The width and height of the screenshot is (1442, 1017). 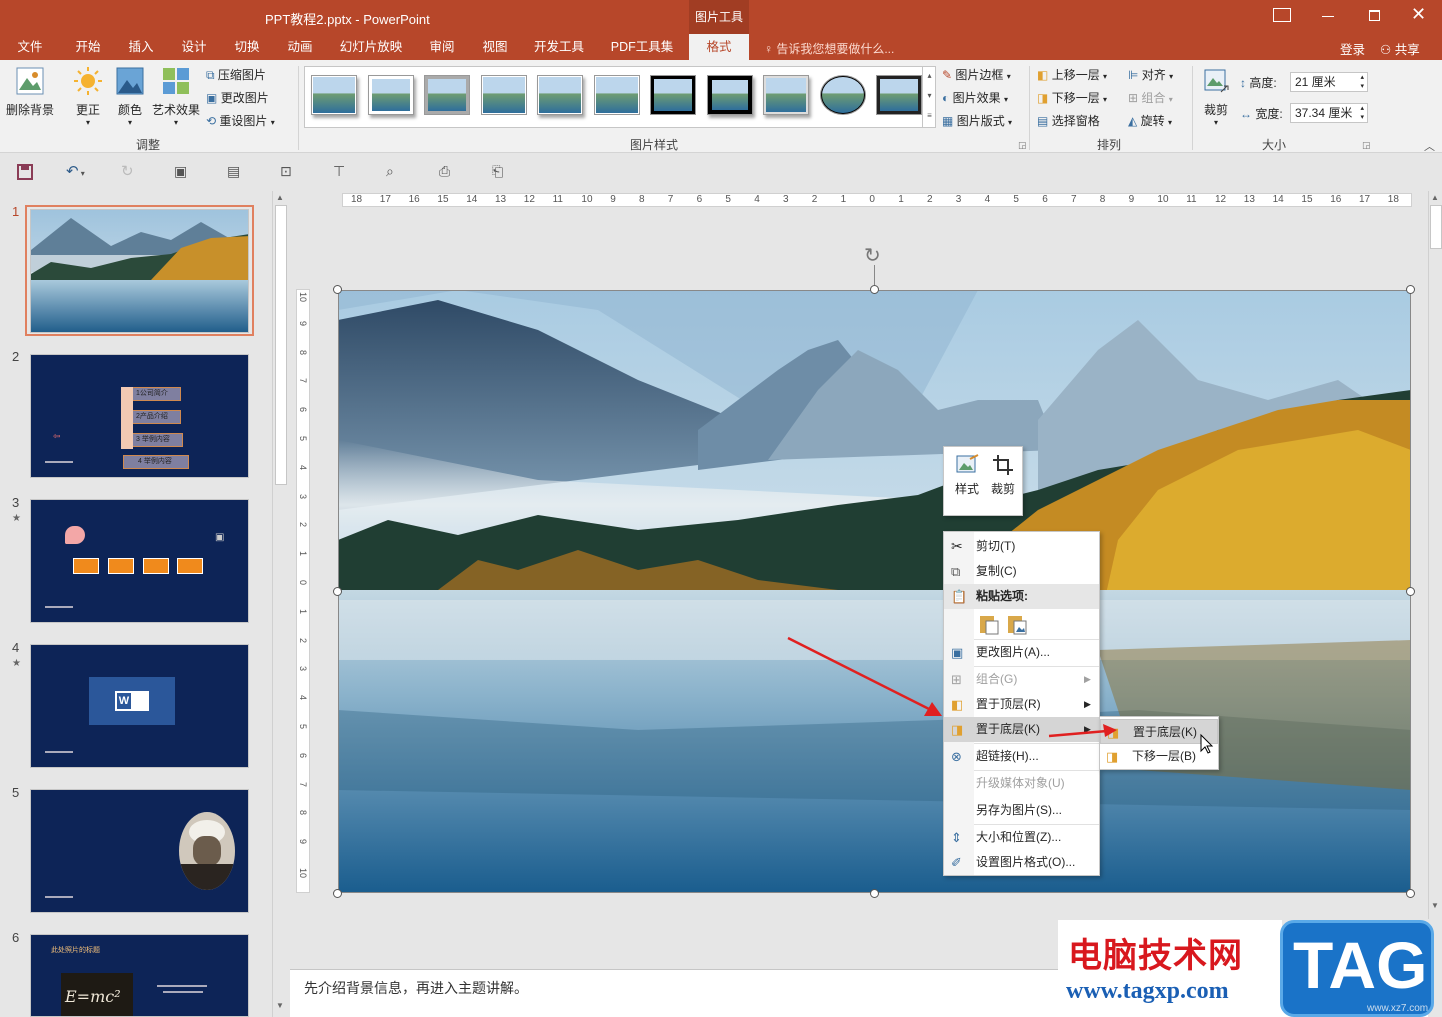 What do you see at coordinates (280, 604) in the screenshot?
I see `thumbnail-scrollbar: ▲ ▼` at bounding box center [280, 604].